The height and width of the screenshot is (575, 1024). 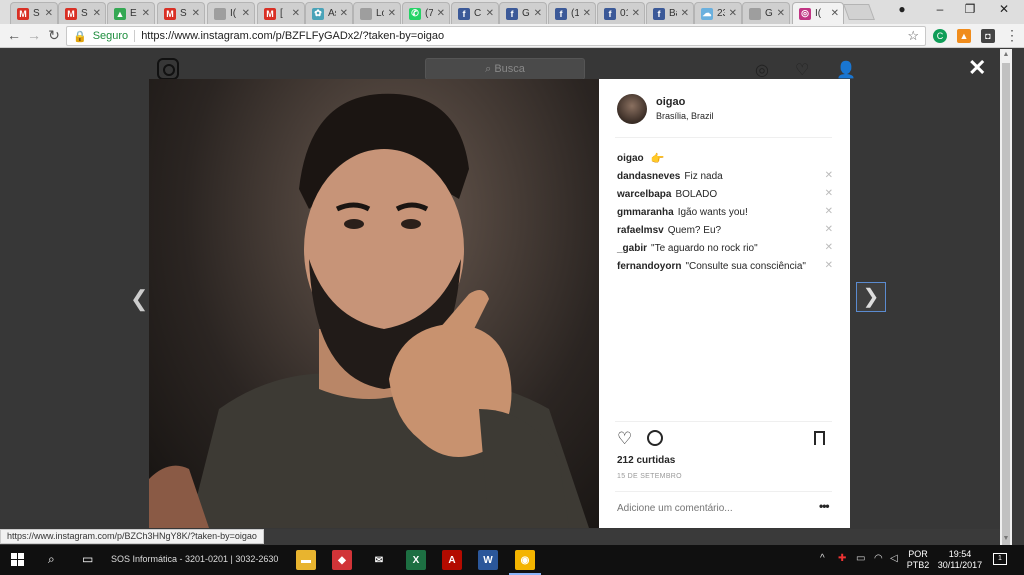 What do you see at coordinates (842, 558) in the screenshot?
I see `tray-app-icon: ✚` at bounding box center [842, 558].